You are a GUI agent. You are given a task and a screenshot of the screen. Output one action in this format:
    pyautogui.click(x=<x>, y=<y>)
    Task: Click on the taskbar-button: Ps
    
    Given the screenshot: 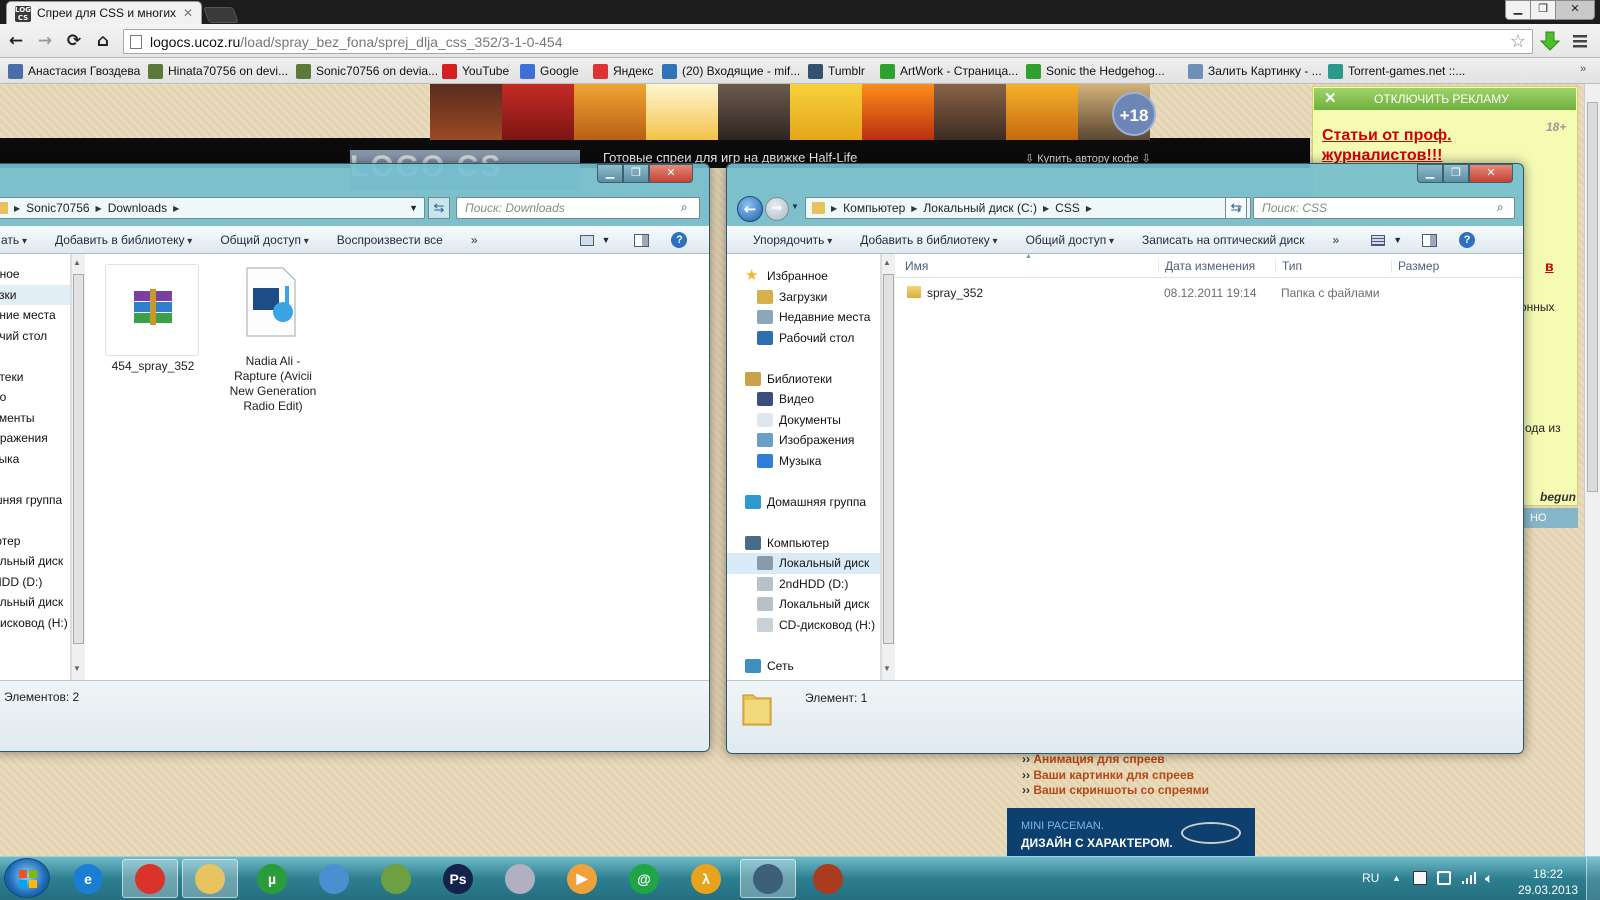 What is the action you would take?
    pyautogui.click(x=458, y=878)
    